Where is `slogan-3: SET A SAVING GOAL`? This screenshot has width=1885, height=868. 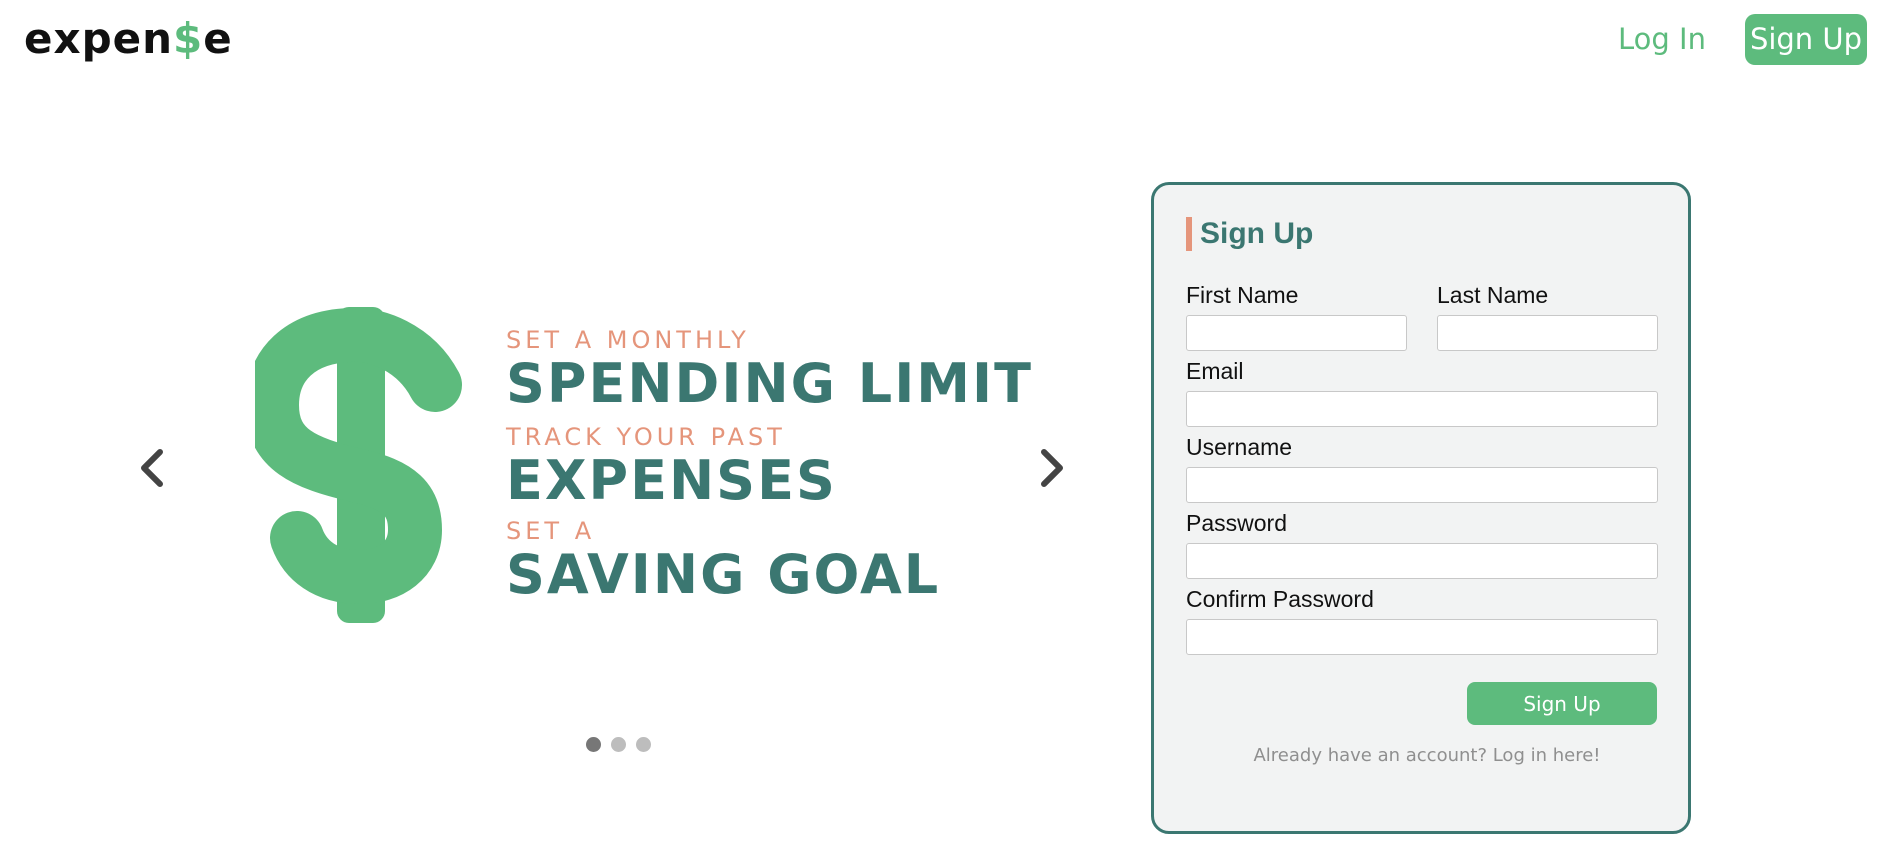
slogan-3: SET A SAVING GOAL is located at coordinates (723, 561).